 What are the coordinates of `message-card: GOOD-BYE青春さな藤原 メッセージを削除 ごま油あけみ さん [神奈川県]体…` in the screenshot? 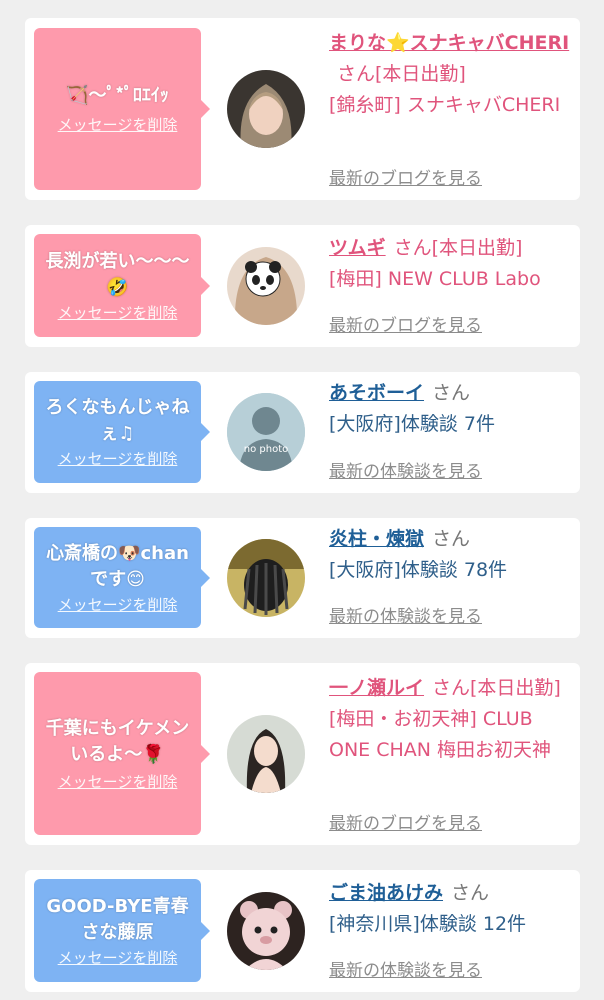 It's located at (302, 931).